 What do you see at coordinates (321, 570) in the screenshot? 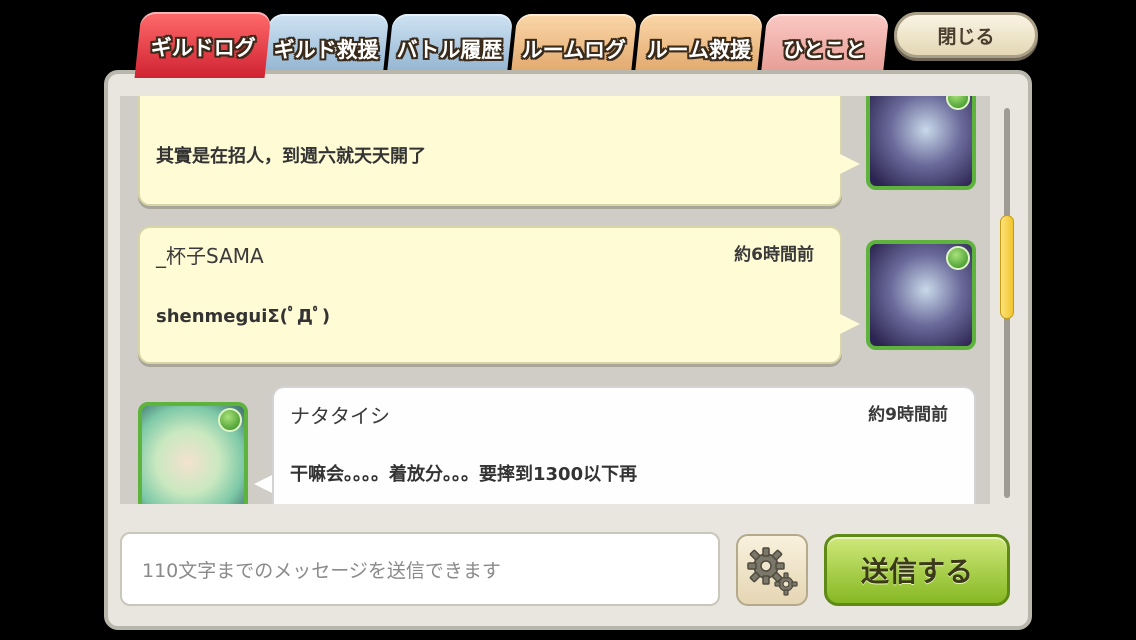
I see `message-input-placeholder: 110文字までのメッセージを送信できます` at bounding box center [321, 570].